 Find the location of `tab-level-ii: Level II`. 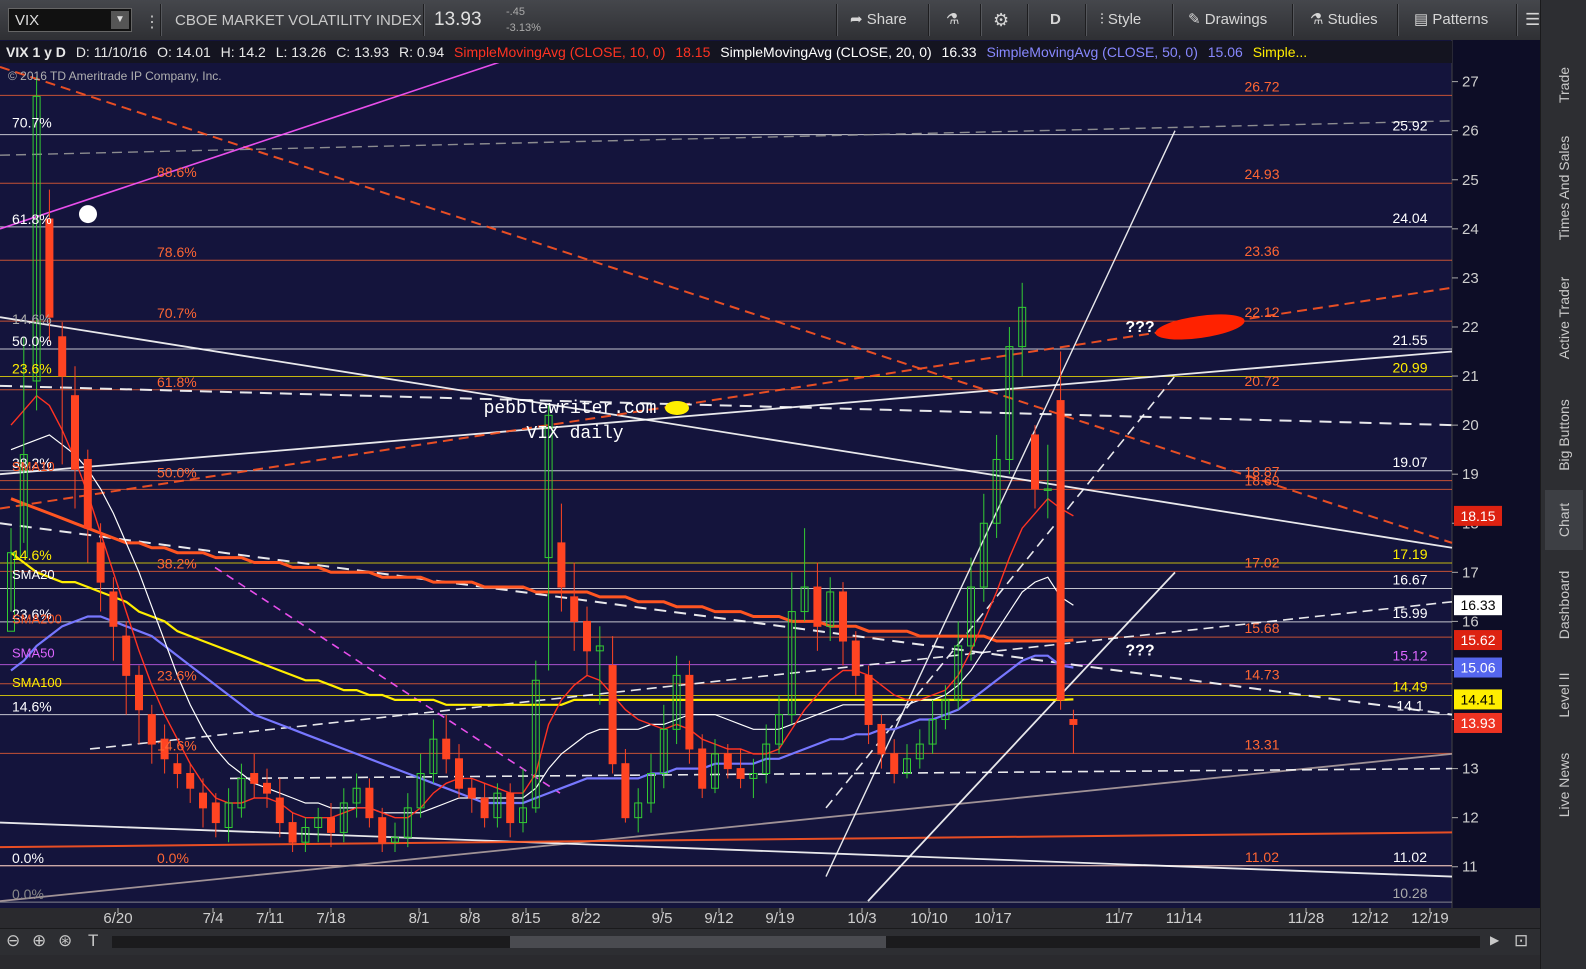

tab-level-ii: Level II is located at coordinates (1564, 695).